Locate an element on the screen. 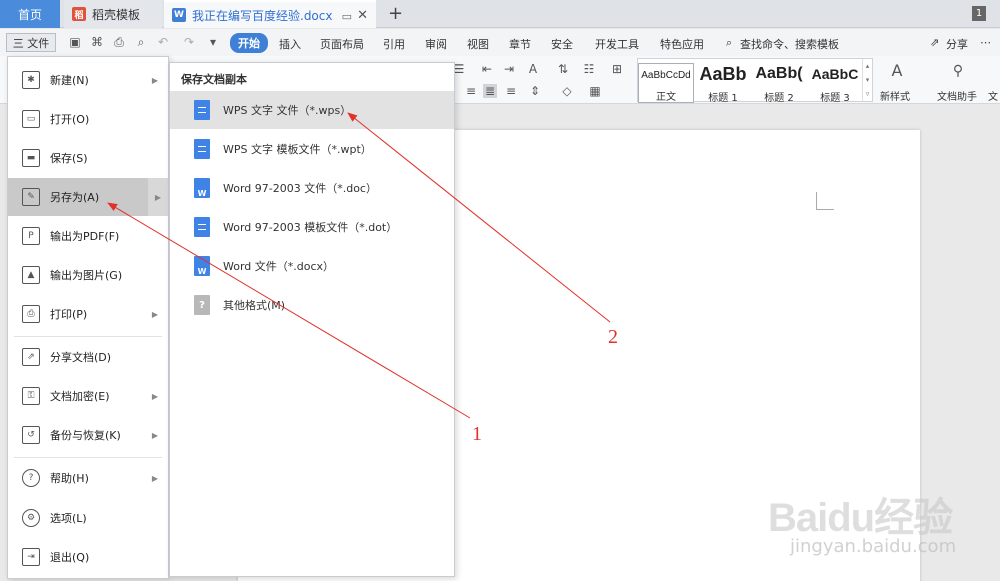 This screenshot has width=1000, height=581. ribbon-tab-view: 视图 is located at coordinates (478, 44).